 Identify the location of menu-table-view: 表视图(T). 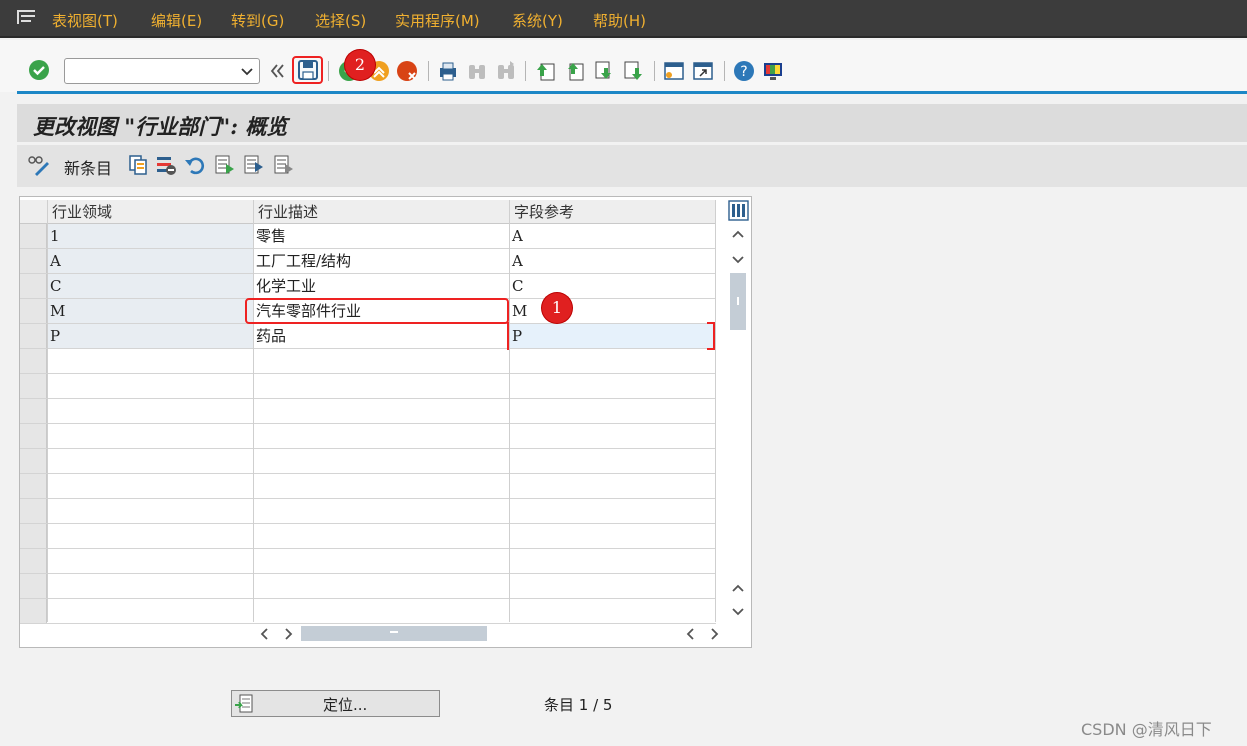
(85, 20).